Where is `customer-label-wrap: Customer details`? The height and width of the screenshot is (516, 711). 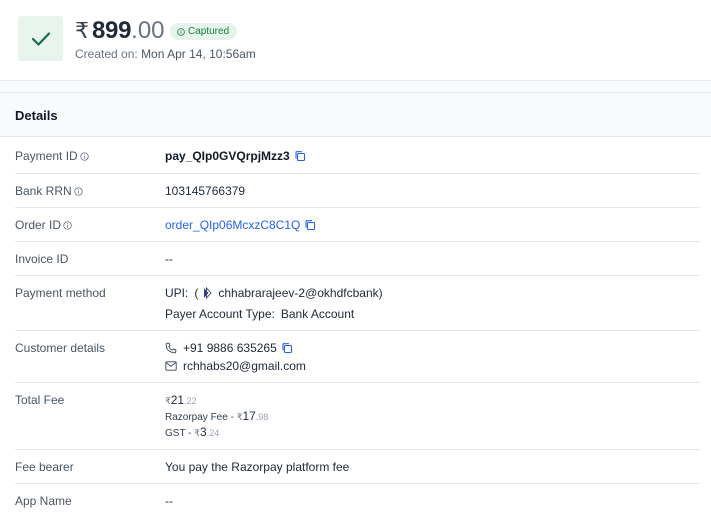
customer-label-wrap: Customer details is located at coordinates (60, 348).